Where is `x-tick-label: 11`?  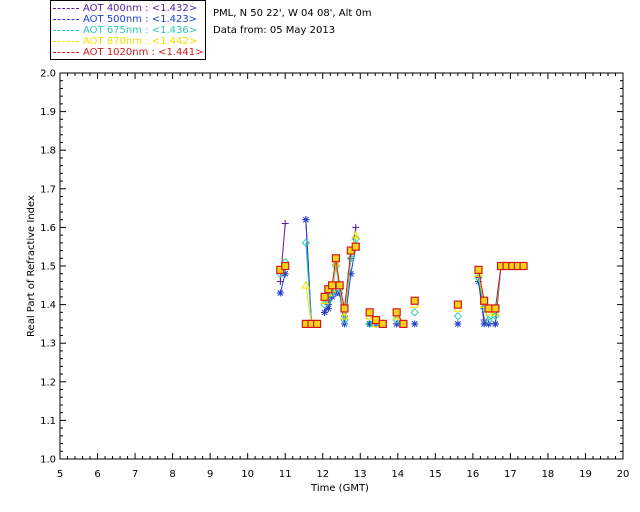 x-tick-label: 11 is located at coordinates (285, 474).